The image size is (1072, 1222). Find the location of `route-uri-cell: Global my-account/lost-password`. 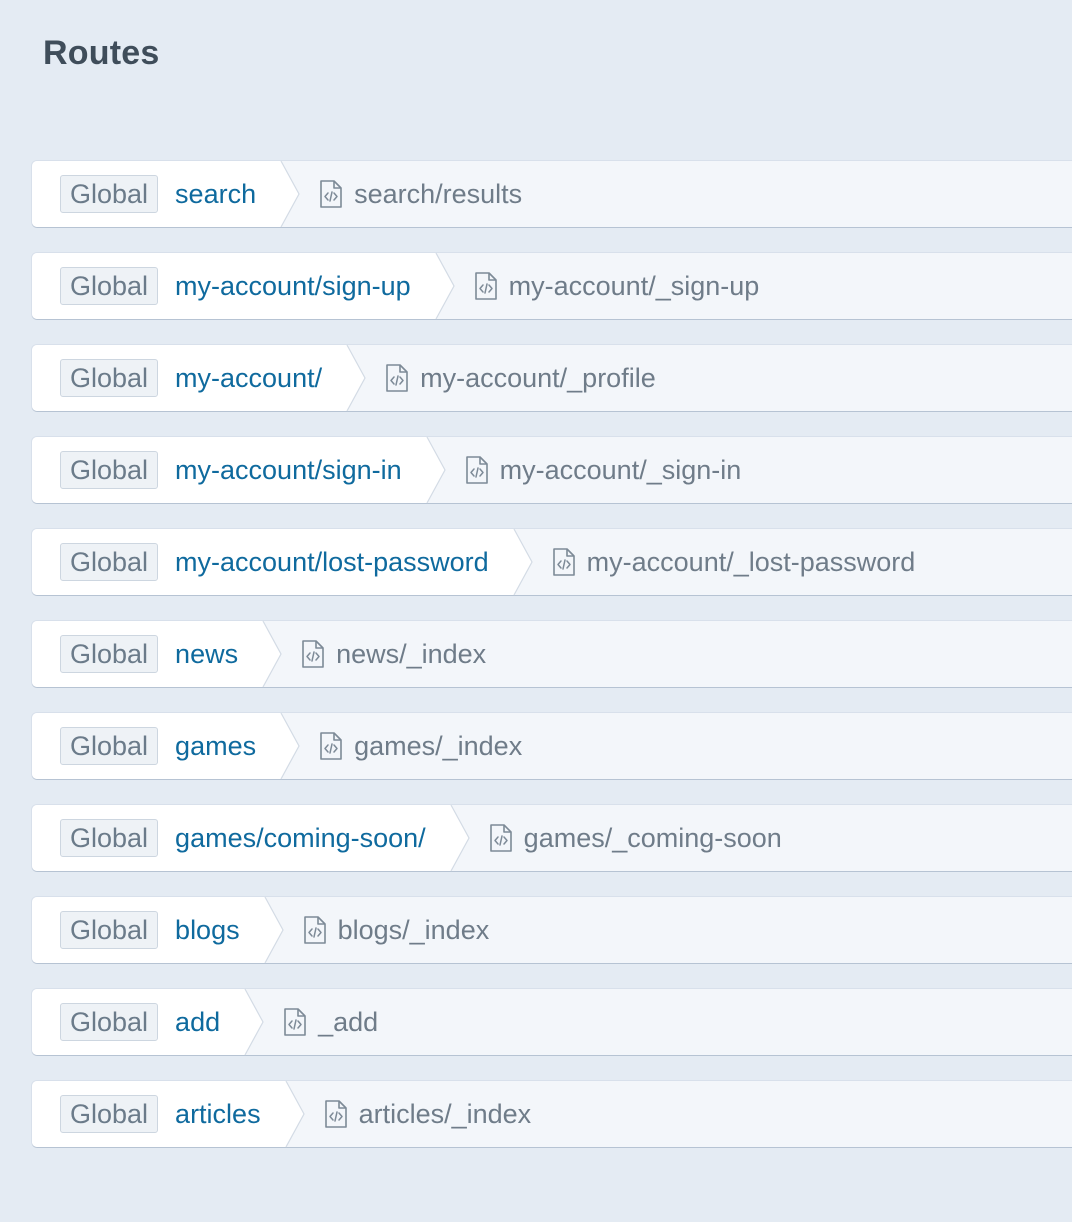

route-uri-cell: Global my-account/lost-password is located at coordinates (282, 562).